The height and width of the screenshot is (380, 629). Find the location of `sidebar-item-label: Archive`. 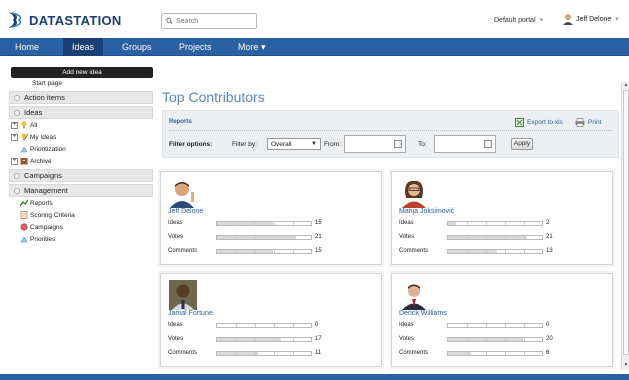

sidebar-item-label: Archive is located at coordinates (41, 161).